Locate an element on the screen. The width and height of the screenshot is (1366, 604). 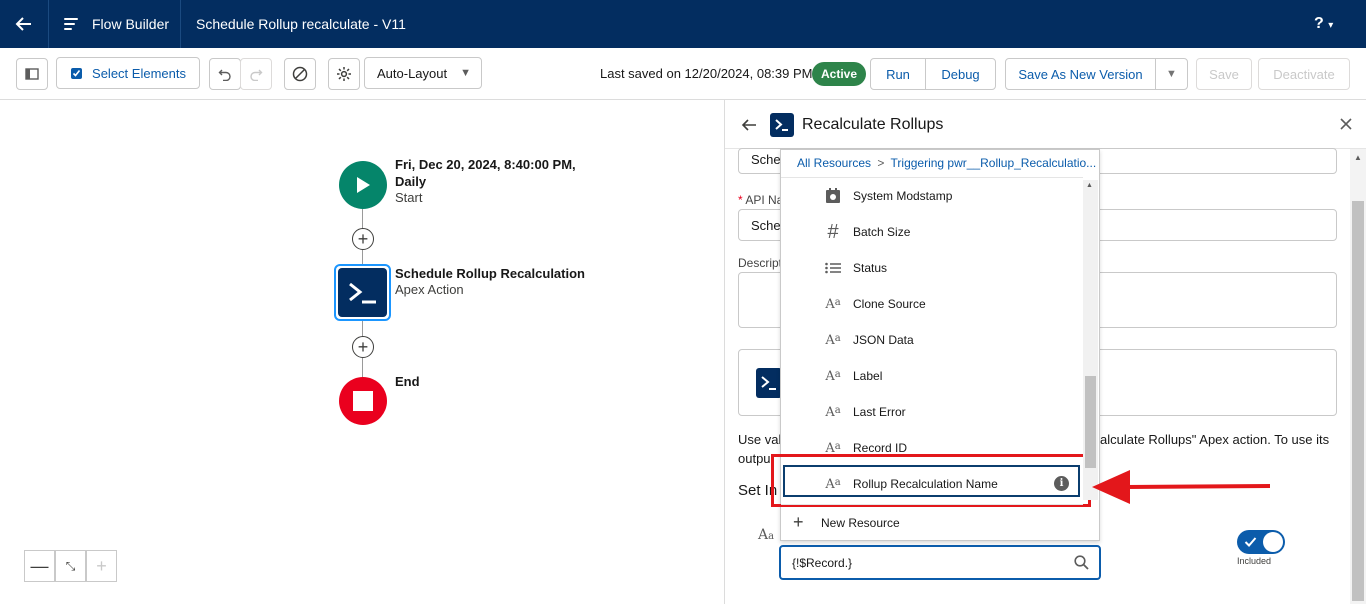
connector-line is located at coordinates (362, 368).